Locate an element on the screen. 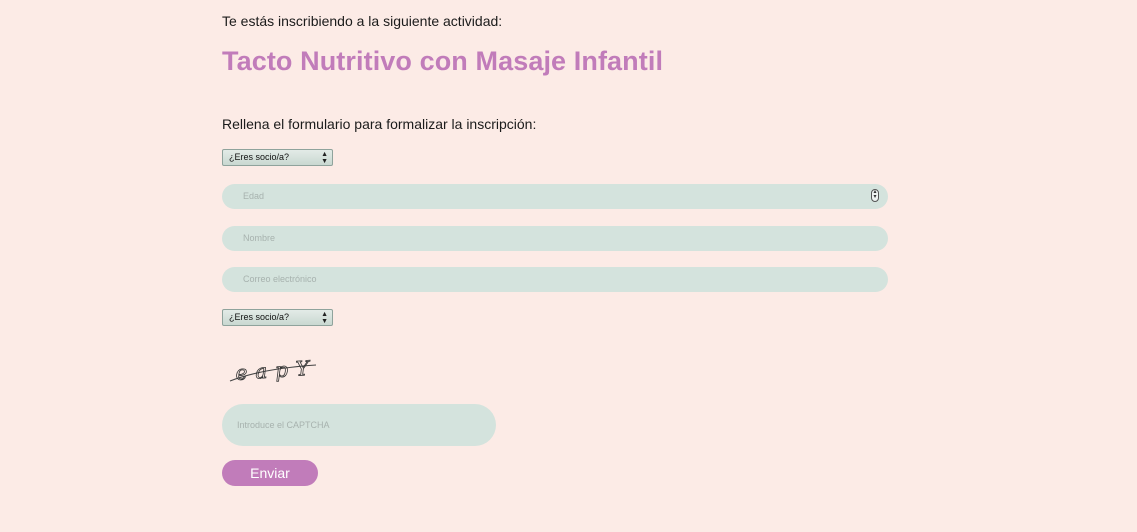 This screenshot has height=532, width=1137. member-select-2: ¿Eres socio/a? ▲ ▼ is located at coordinates (277, 317).